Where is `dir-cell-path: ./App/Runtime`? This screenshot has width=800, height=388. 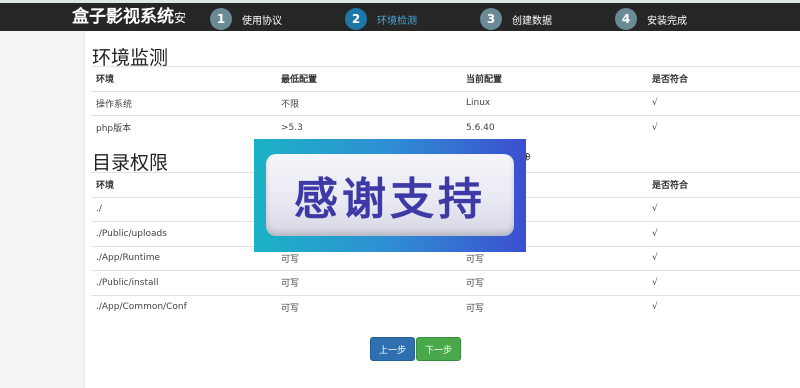
dir-cell-path: ./App/Runtime is located at coordinates (183, 258).